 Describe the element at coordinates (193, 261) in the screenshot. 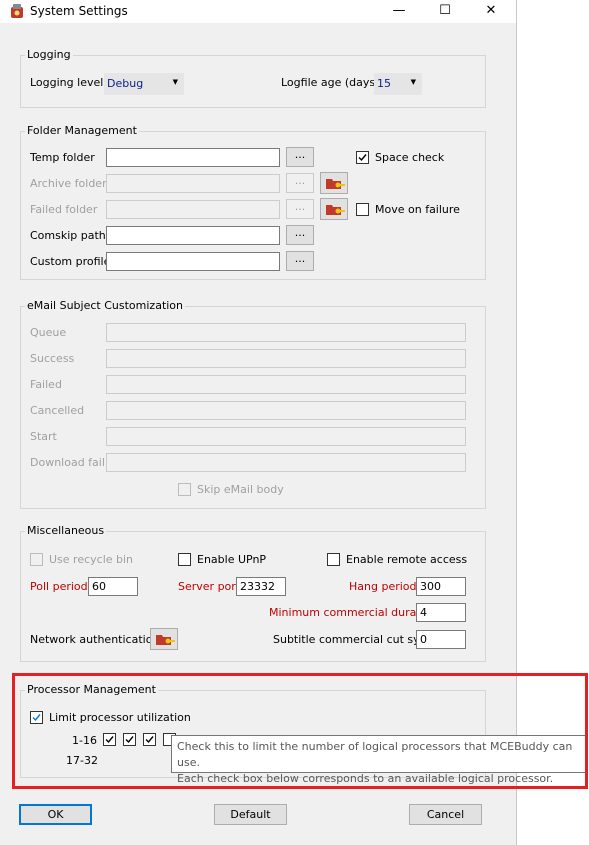

I see `custom-profile-input` at that location.